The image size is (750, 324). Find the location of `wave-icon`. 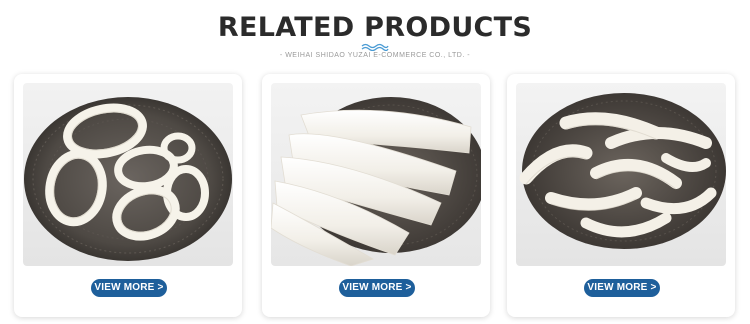

wave-icon is located at coordinates (375, 47).